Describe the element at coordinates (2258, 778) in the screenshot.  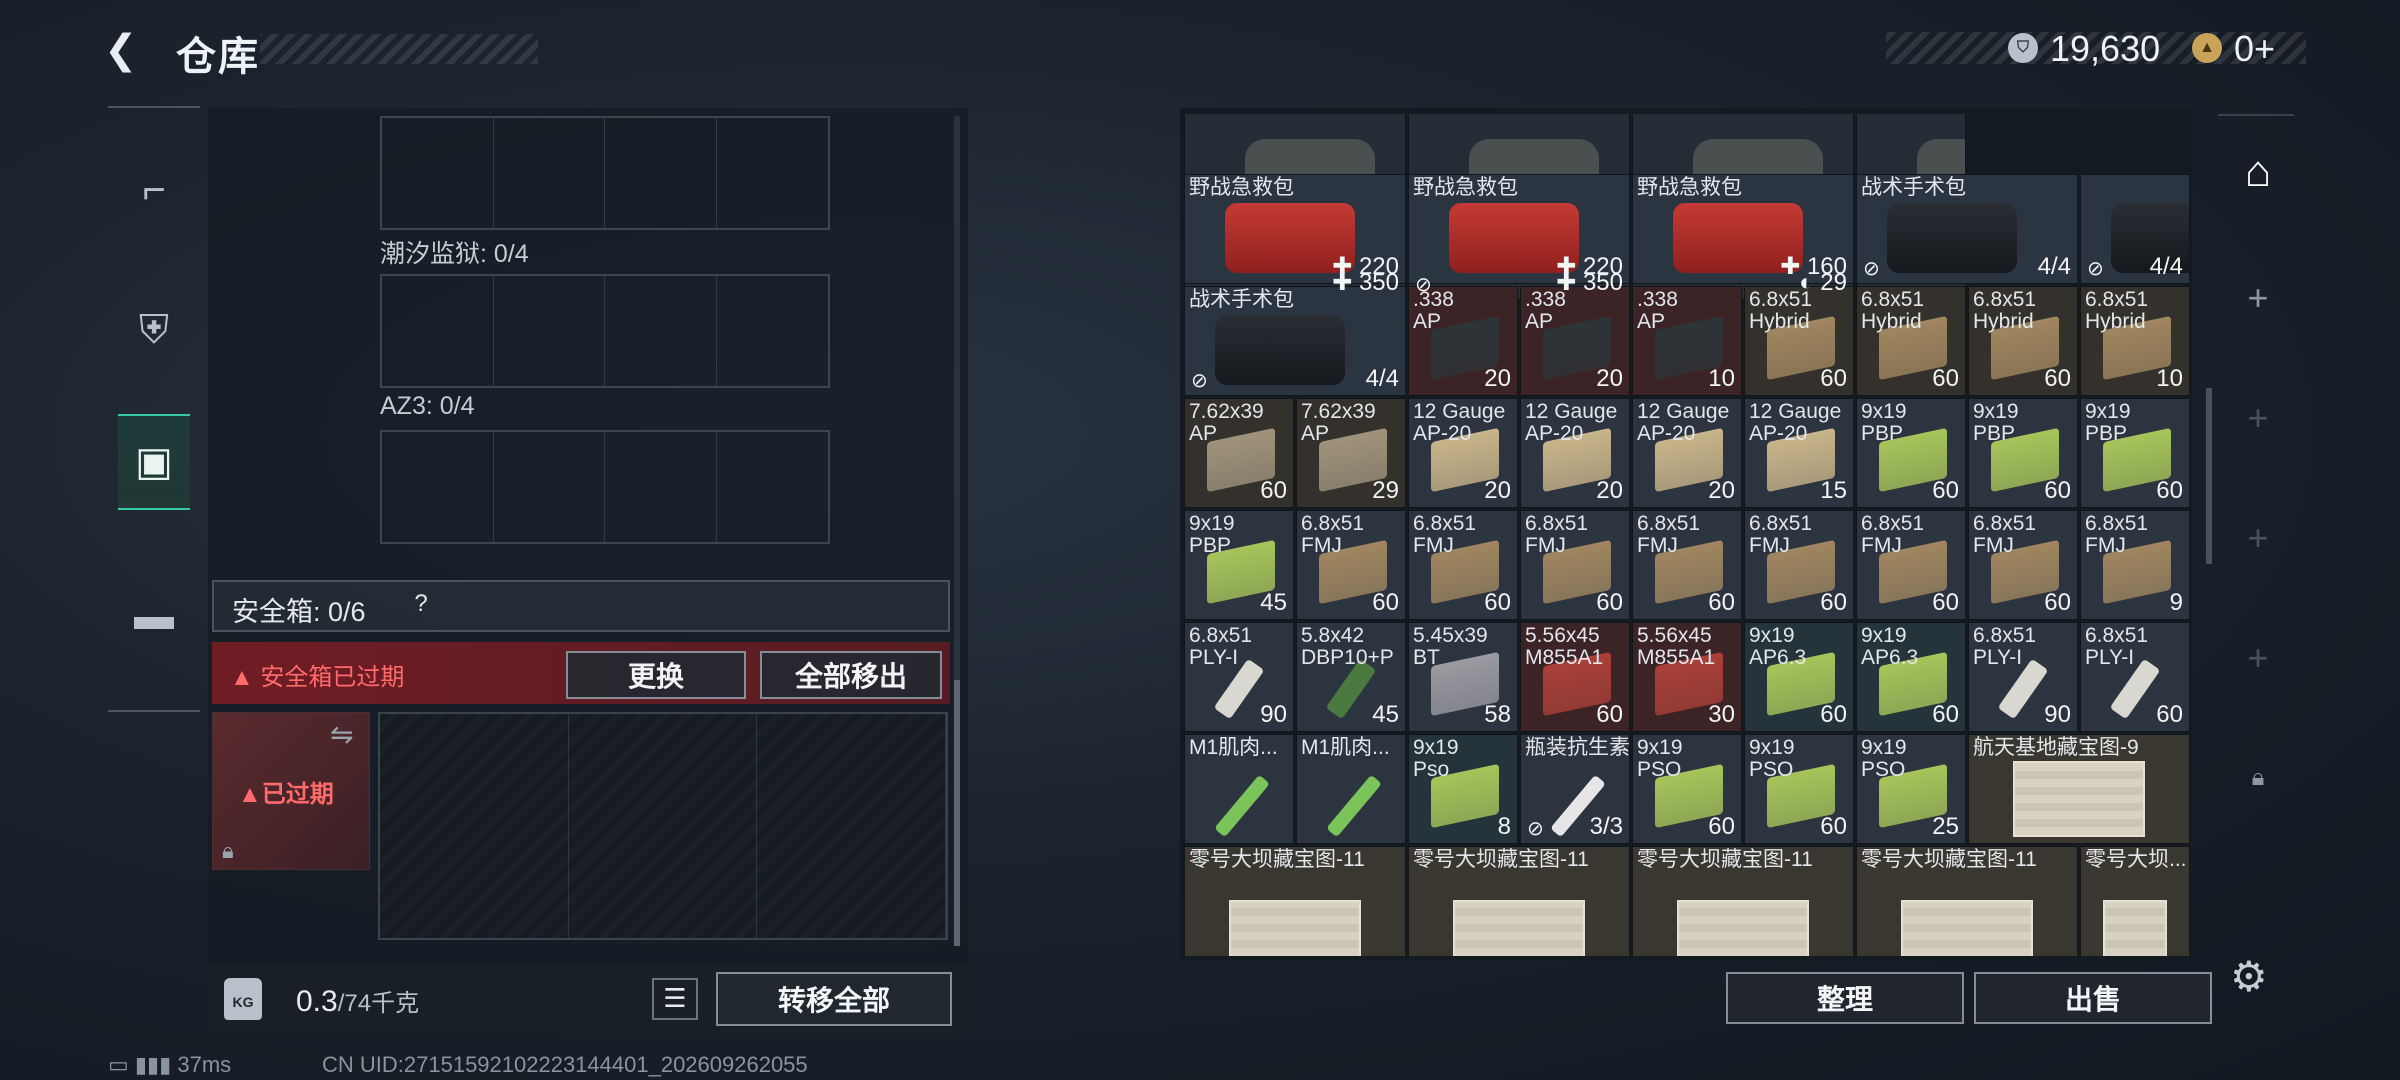
I see `lock-icon: 🔒︎` at that location.